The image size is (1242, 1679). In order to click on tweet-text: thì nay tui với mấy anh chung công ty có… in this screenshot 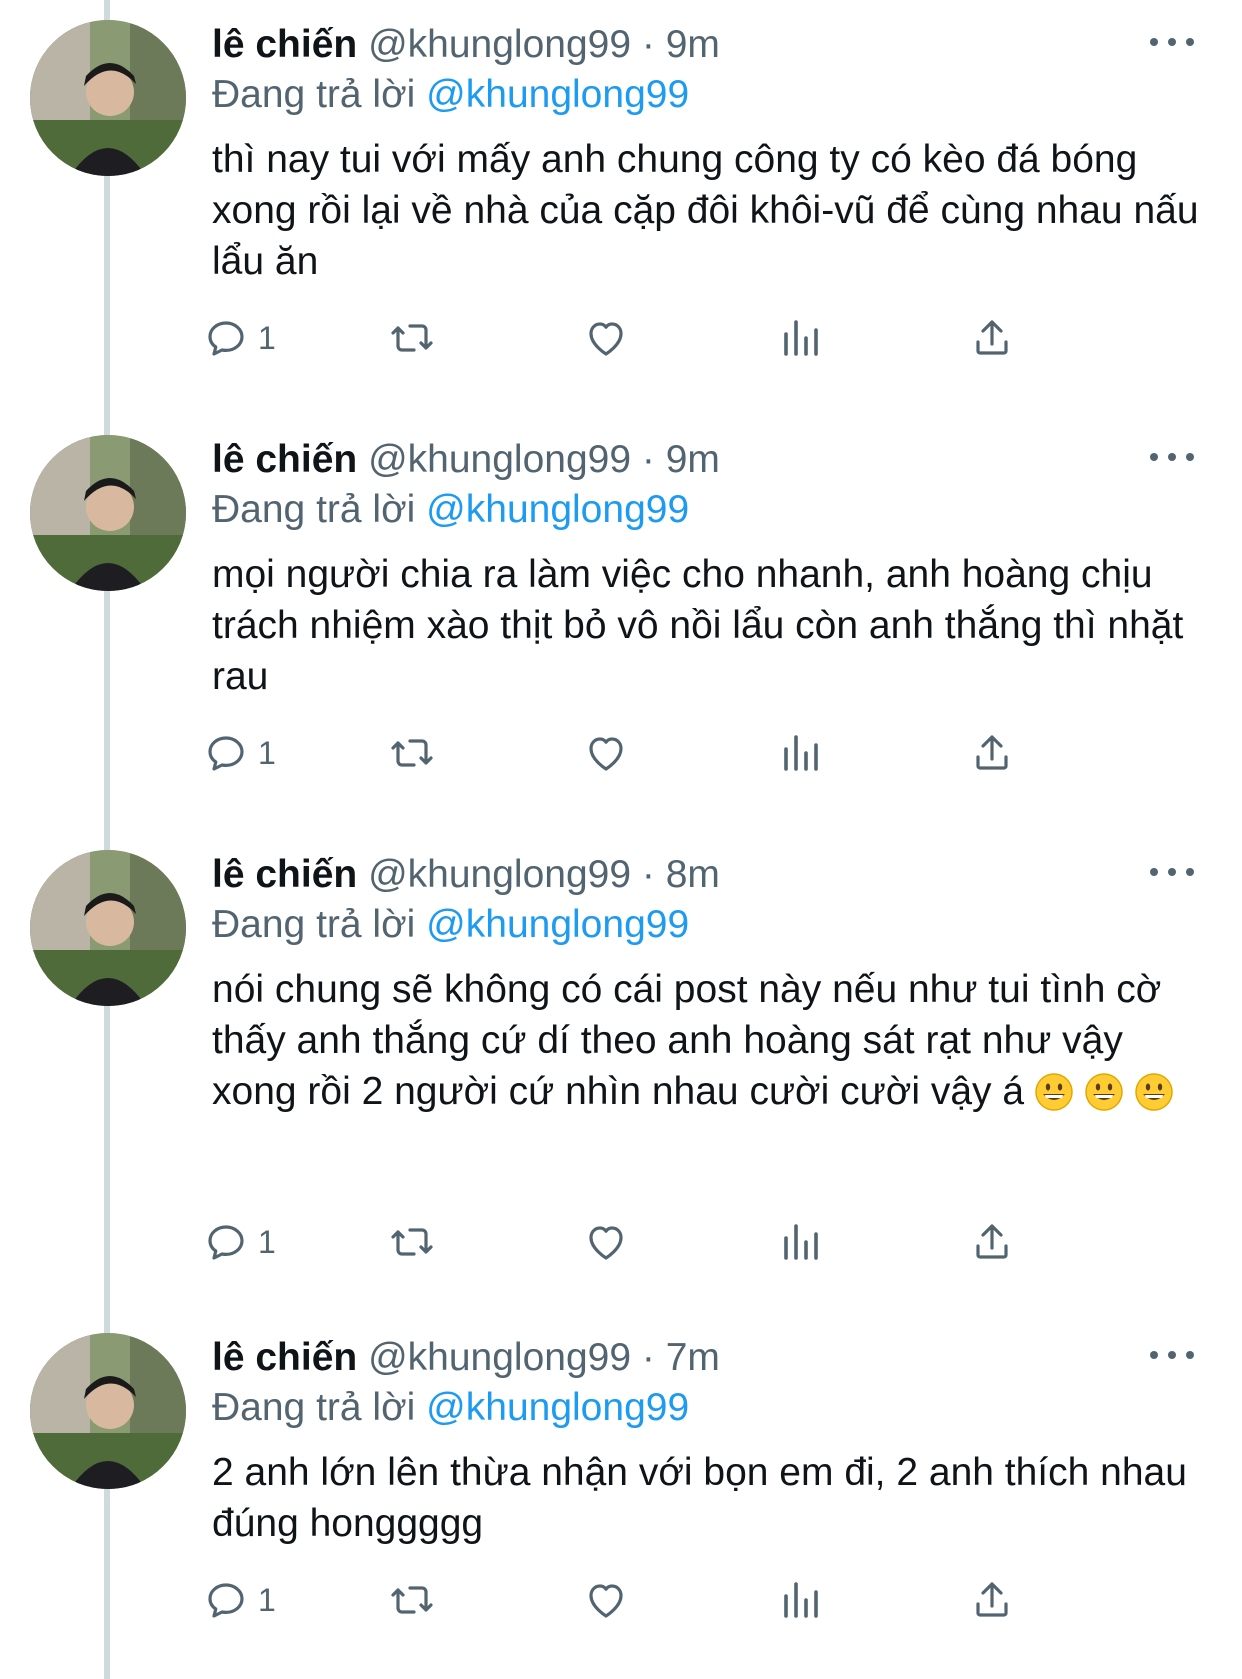, I will do `click(705, 210)`.